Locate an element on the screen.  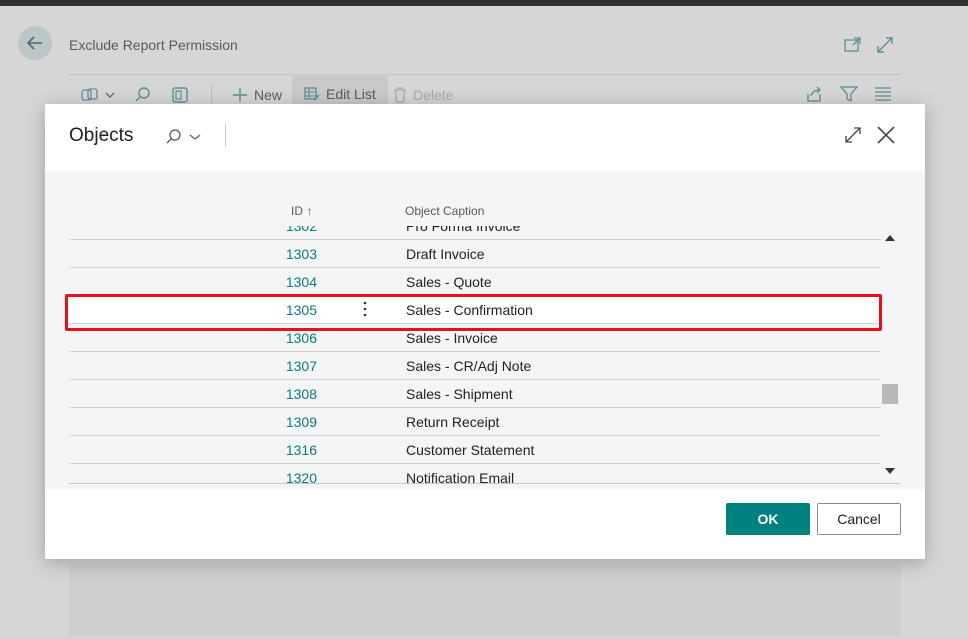
back-button is located at coordinates (35, 43).